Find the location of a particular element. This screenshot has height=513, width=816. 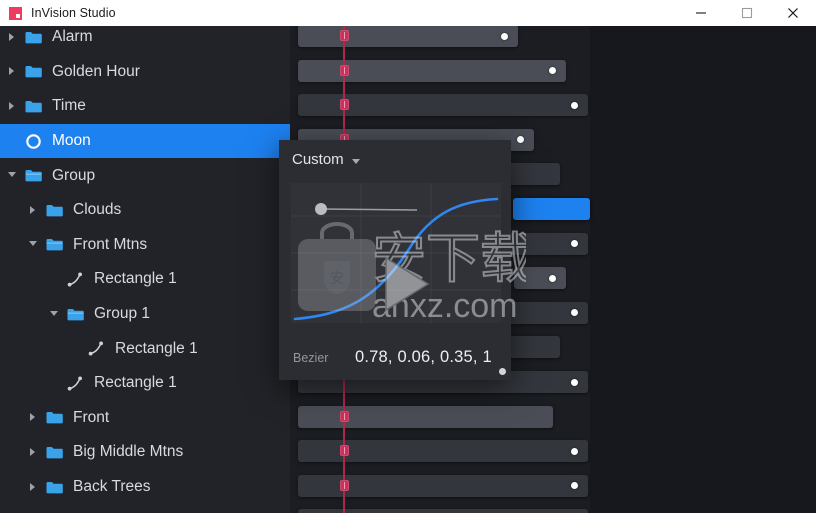

layer-row: Clouds is located at coordinates (145, 210).